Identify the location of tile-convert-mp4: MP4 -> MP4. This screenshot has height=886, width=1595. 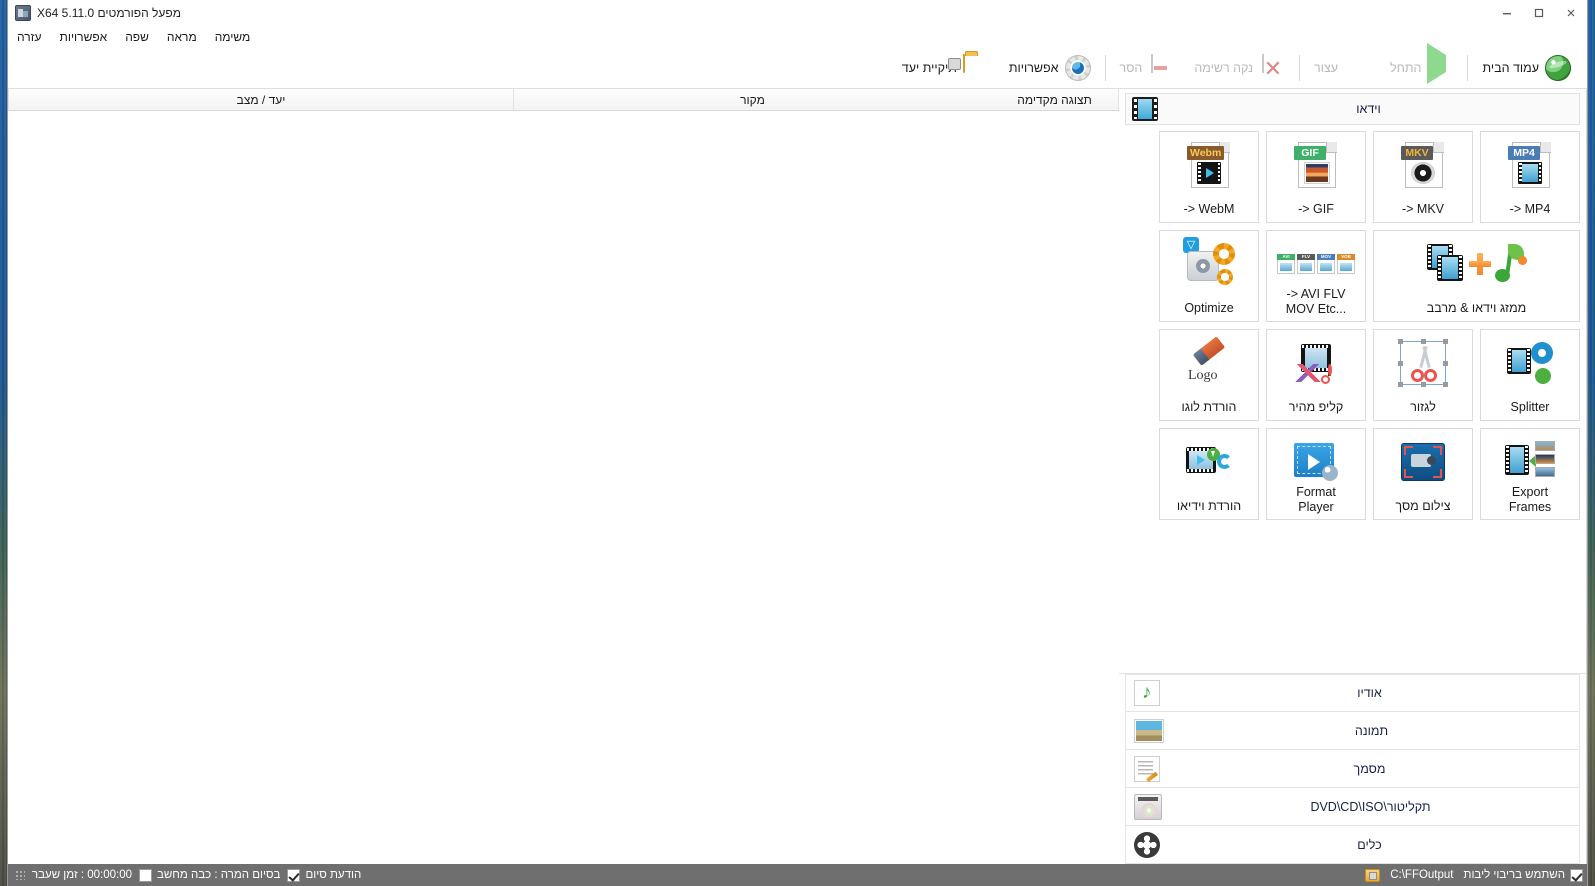
(1530, 177).